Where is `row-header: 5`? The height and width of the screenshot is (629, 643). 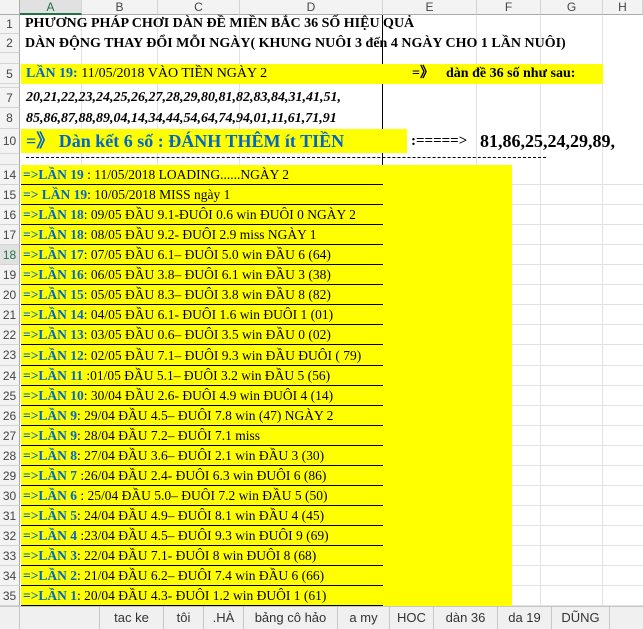 row-header: 5 is located at coordinates (10, 74).